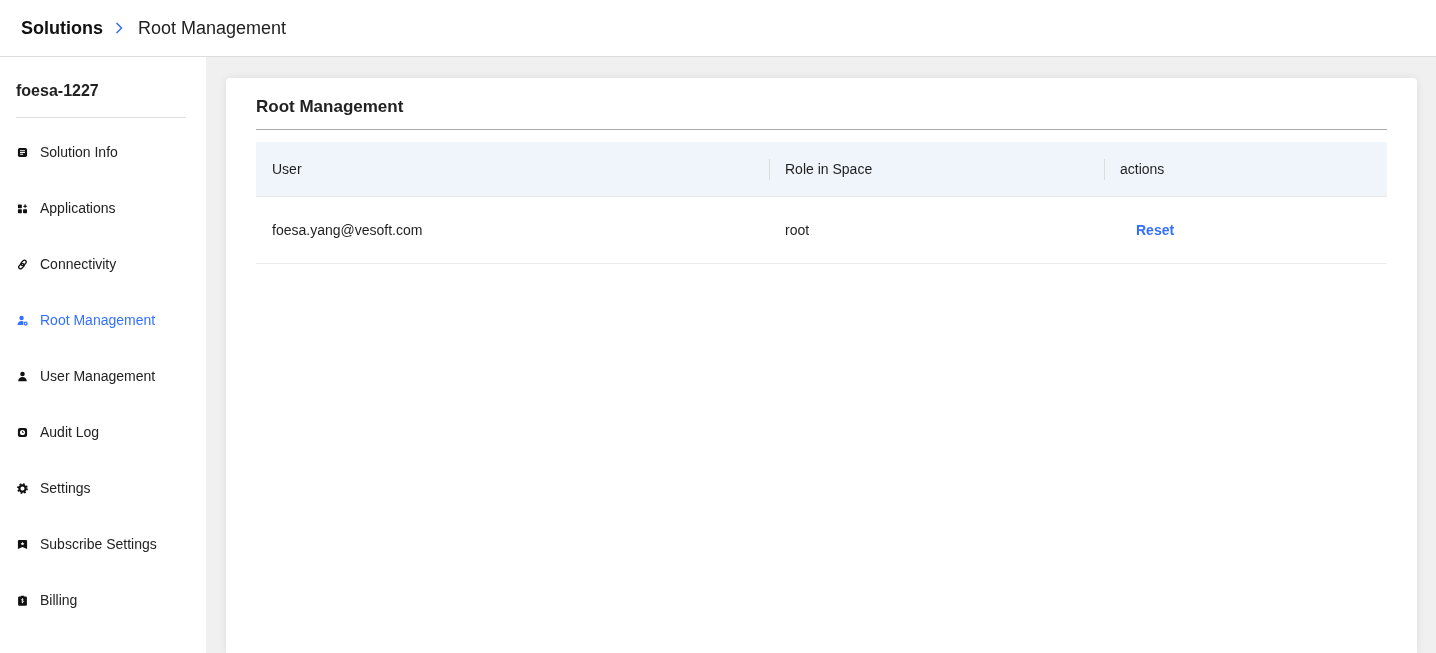  What do you see at coordinates (86, 320) in the screenshot?
I see `sidebar-item: Root Management` at bounding box center [86, 320].